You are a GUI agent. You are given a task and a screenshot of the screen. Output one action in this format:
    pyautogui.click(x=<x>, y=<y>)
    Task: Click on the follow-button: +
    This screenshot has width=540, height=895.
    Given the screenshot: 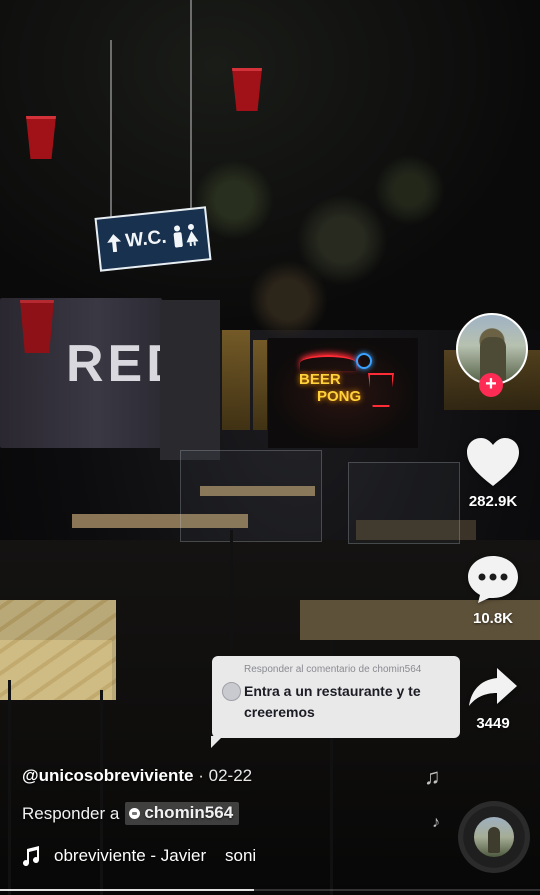 What is the action you would take?
    pyautogui.click(x=491, y=385)
    